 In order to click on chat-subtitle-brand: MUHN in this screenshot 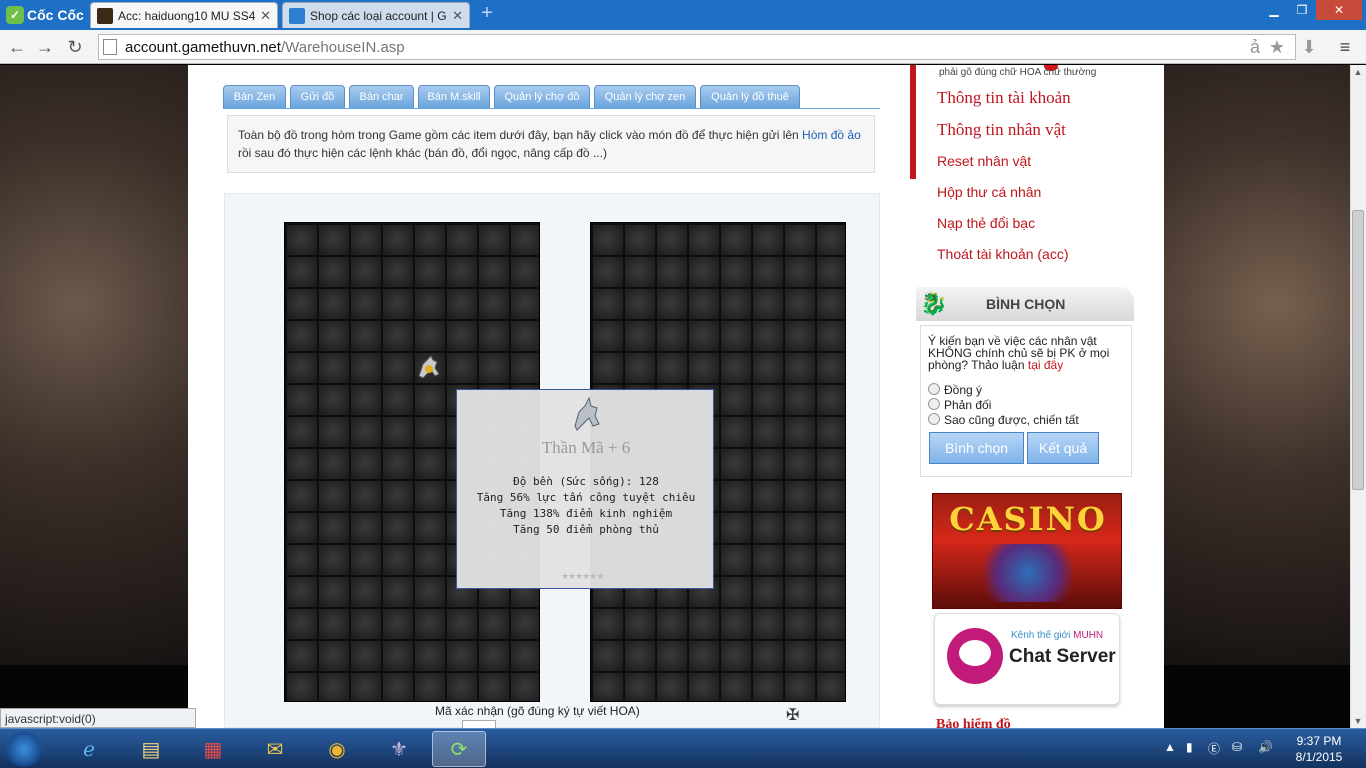, I will do `click(1088, 635)`.